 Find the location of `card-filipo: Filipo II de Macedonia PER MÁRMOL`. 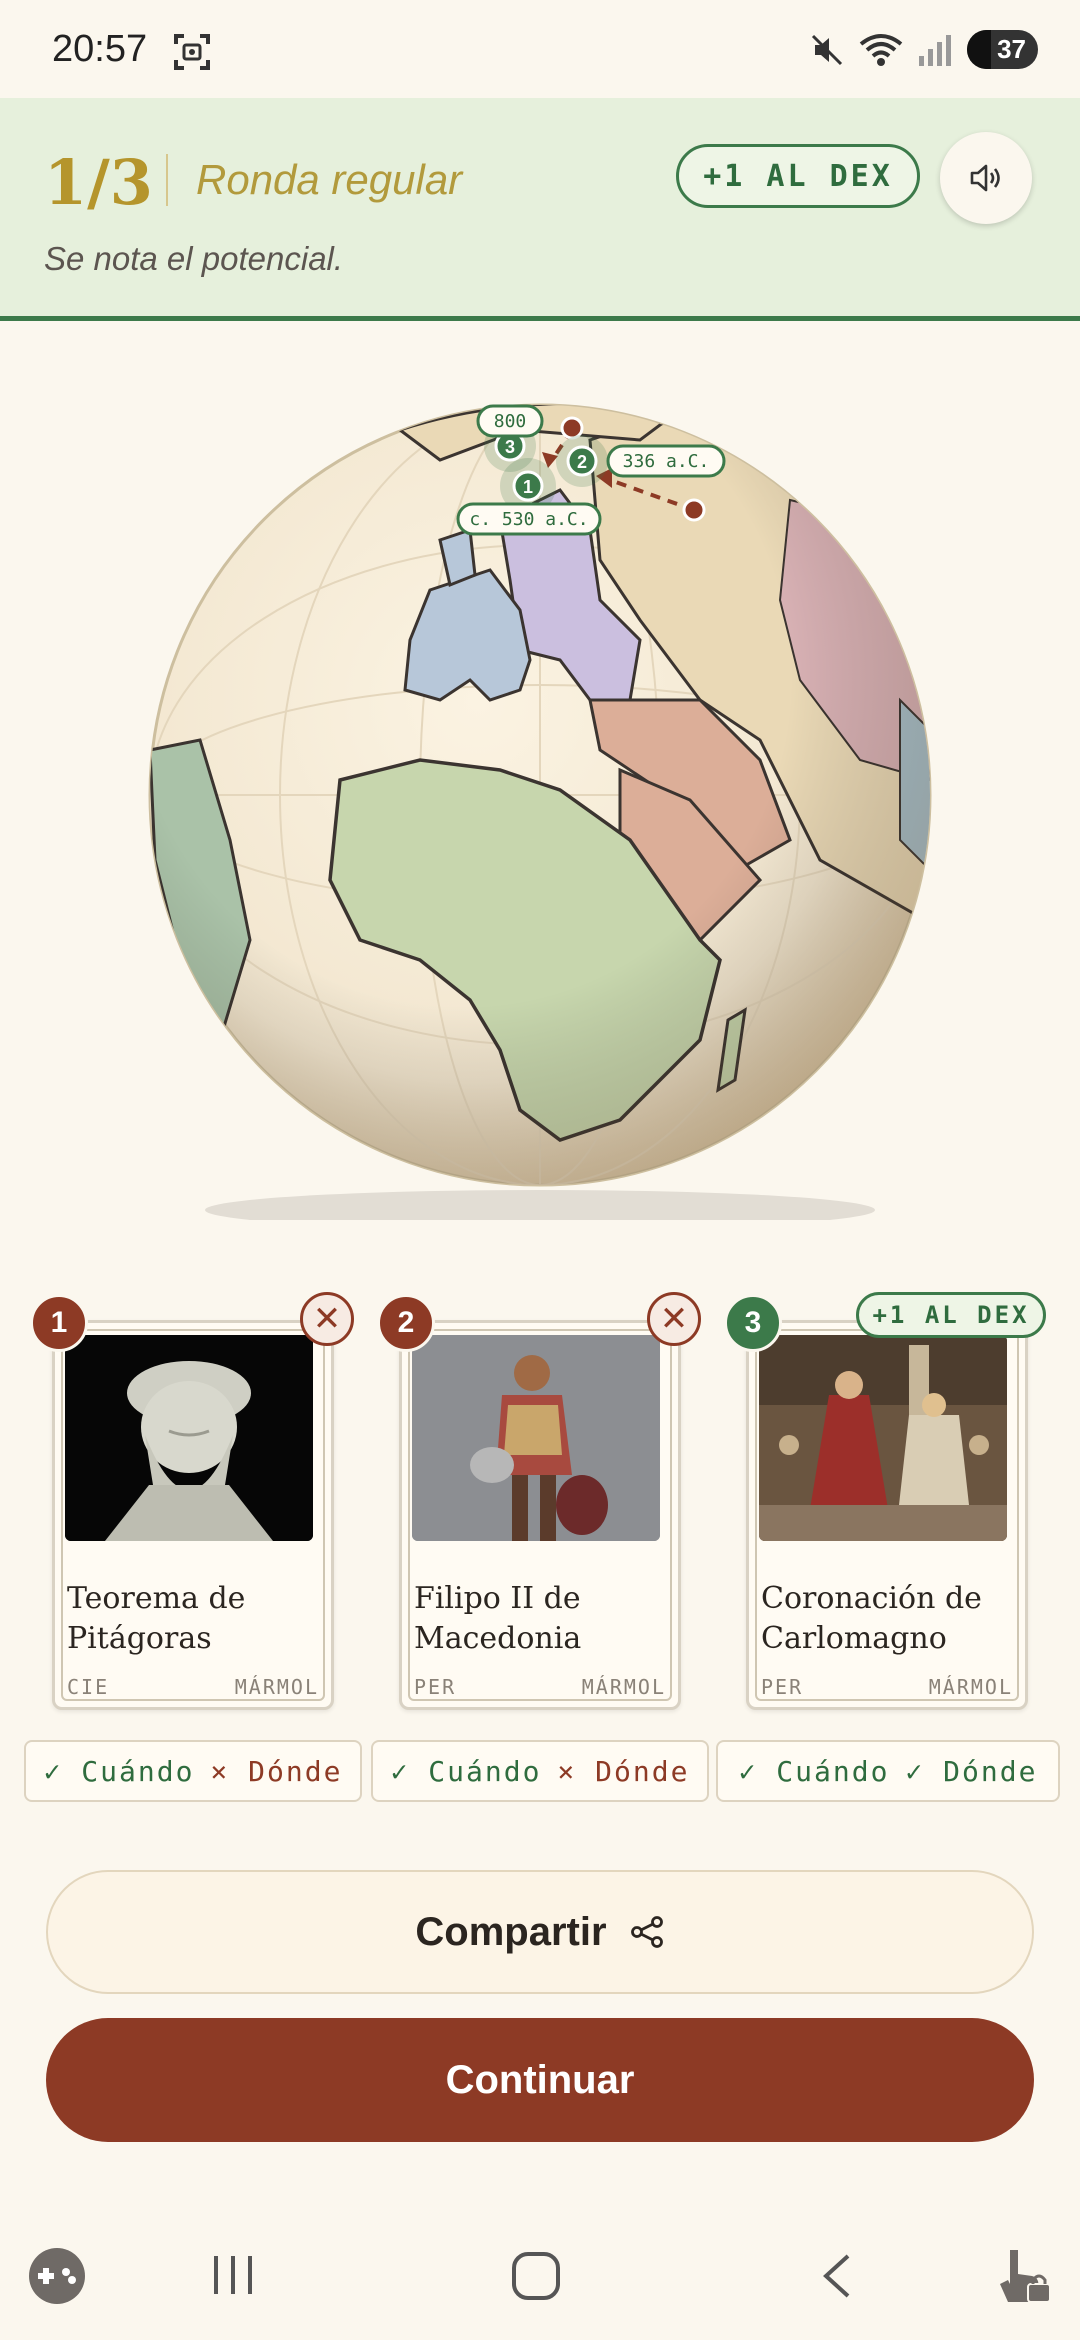

card-filipo: Filipo II de Macedonia PER MÁRMOL is located at coordinates (540, 1515).